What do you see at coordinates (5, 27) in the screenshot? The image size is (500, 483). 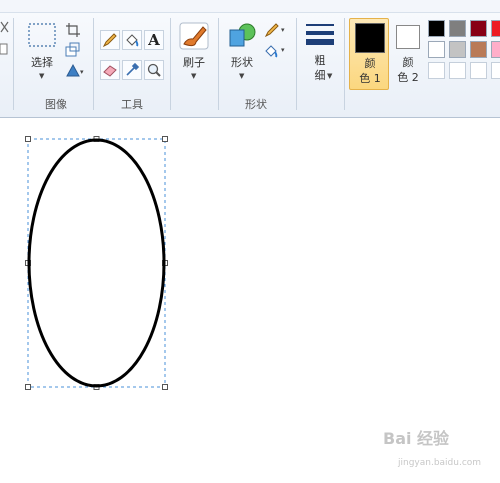 I see `cut-icon` at bounding box center [5, 27].